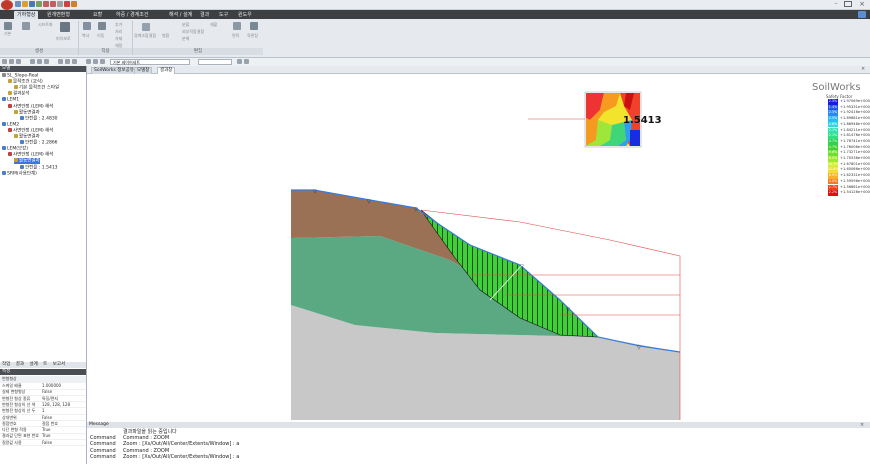  I want to click on zoom-icon, so click(4, 61).